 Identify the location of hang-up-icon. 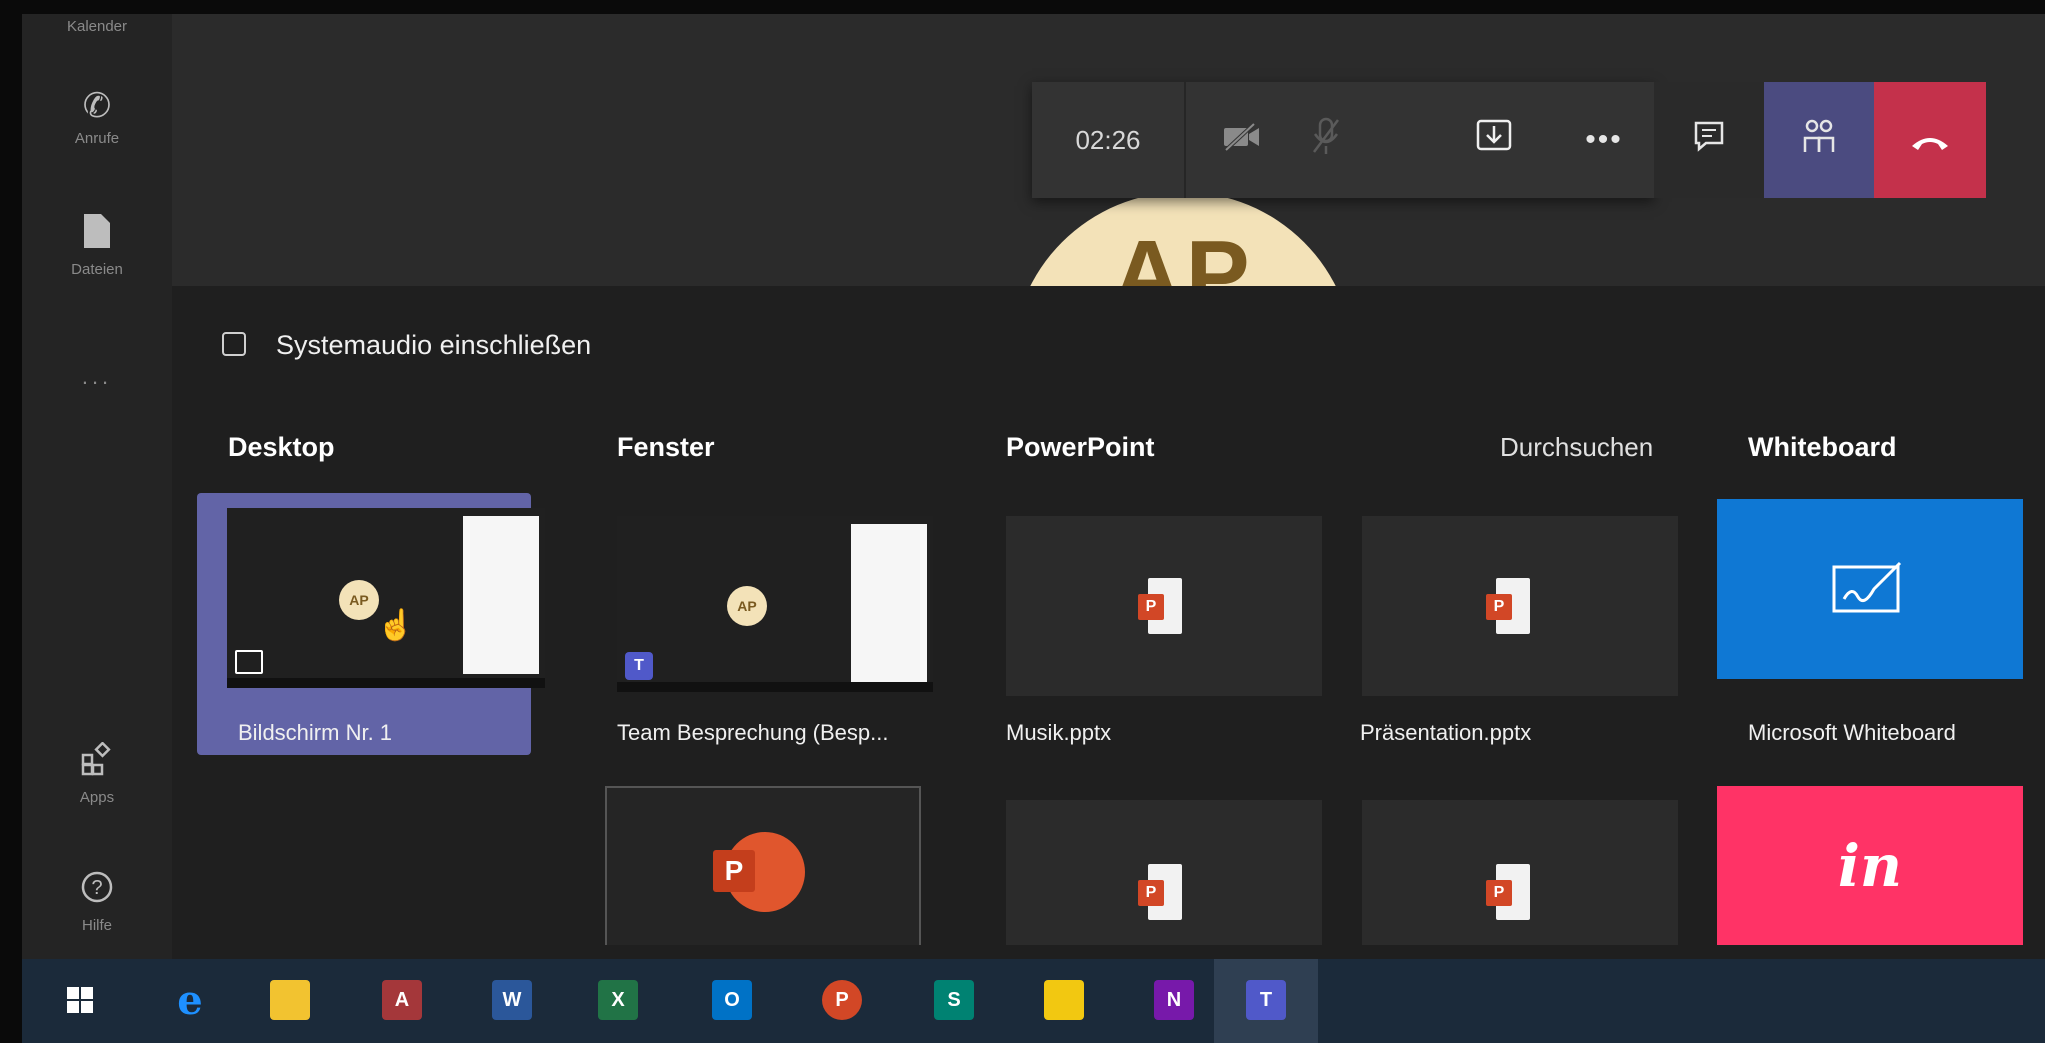
(1930, 140).